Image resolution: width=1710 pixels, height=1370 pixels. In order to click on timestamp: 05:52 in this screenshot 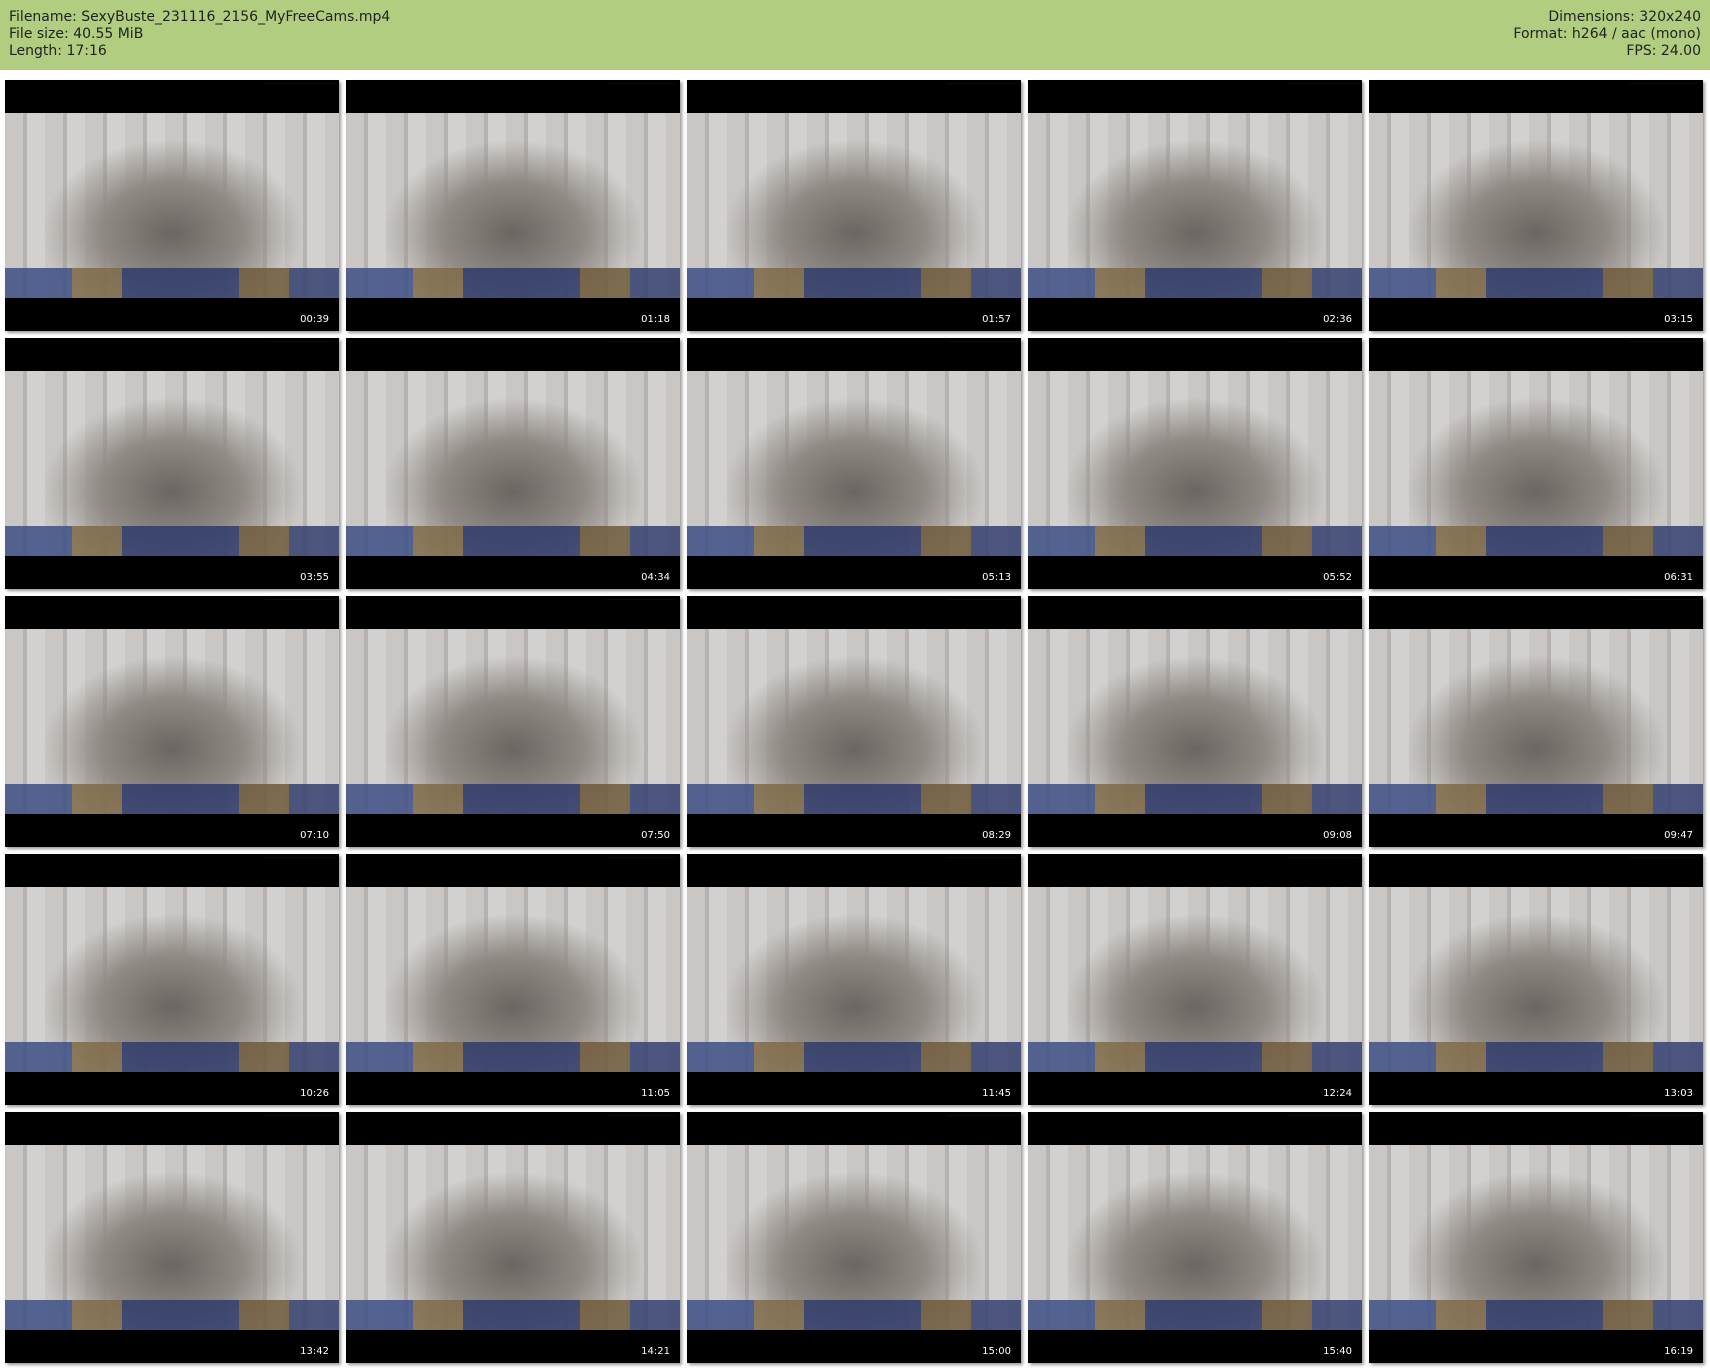, I will do `click(1337, 577)`.